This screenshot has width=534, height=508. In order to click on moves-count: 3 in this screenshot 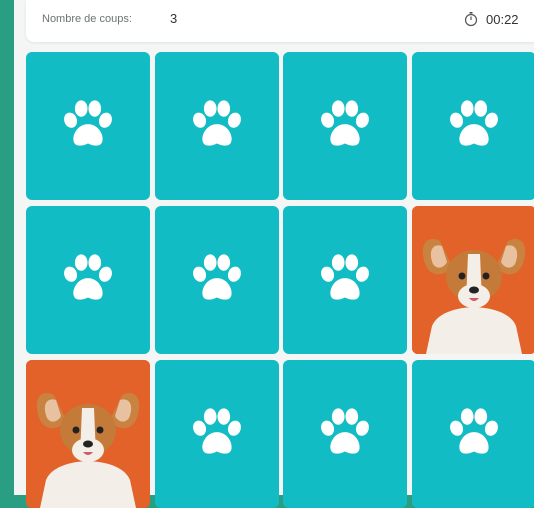, I will do `click(173, 18)`.